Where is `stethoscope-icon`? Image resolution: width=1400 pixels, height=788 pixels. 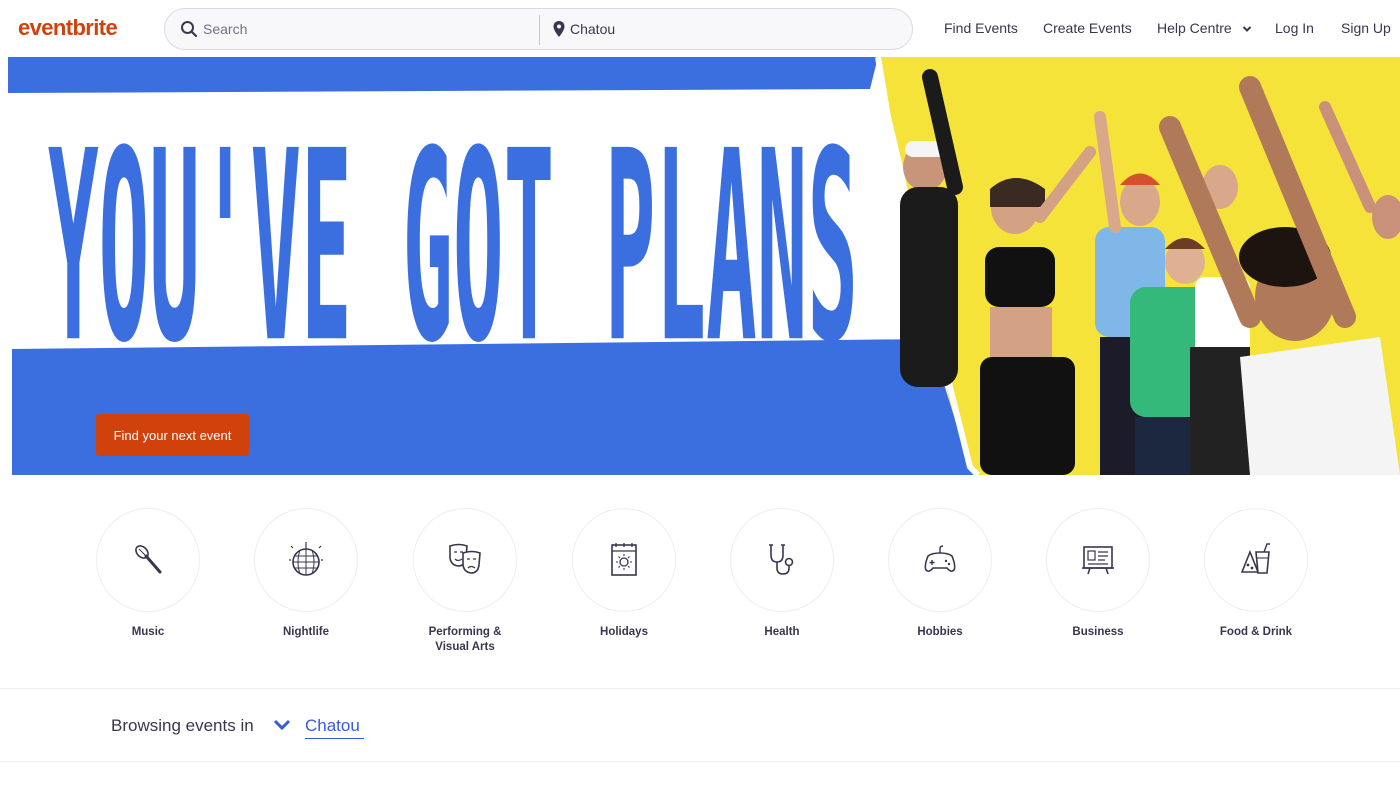
stethoscope-icon is located at coordinates (781, 559).